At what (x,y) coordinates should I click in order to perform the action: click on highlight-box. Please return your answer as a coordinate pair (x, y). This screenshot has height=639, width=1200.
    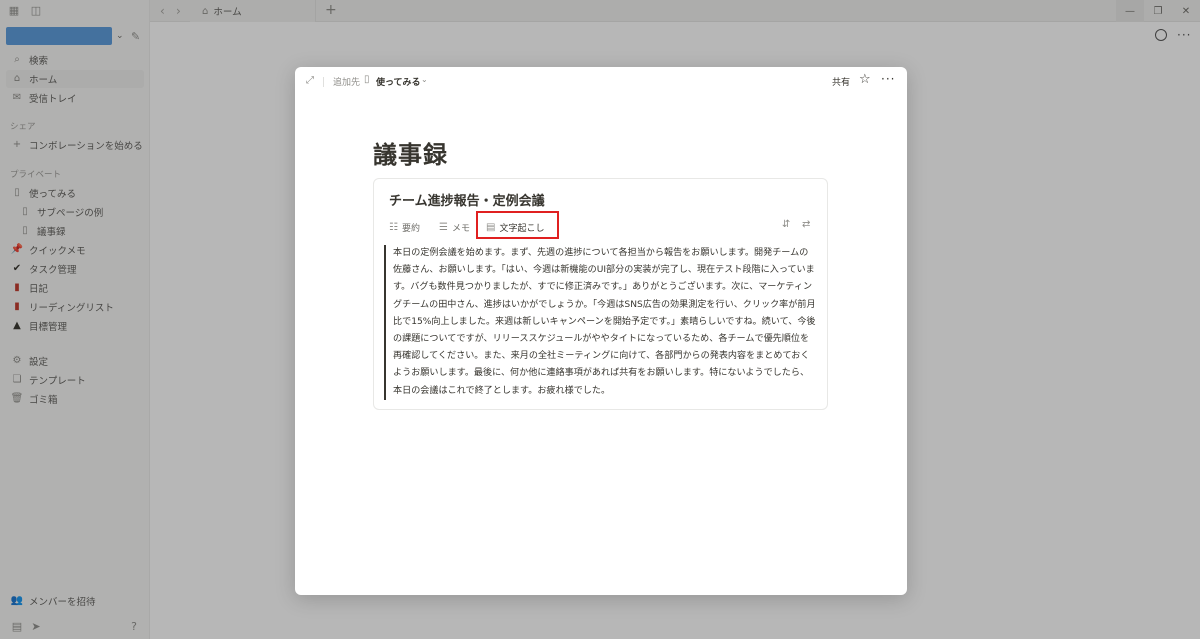
    Looking at the image, I should click on (517, 225).